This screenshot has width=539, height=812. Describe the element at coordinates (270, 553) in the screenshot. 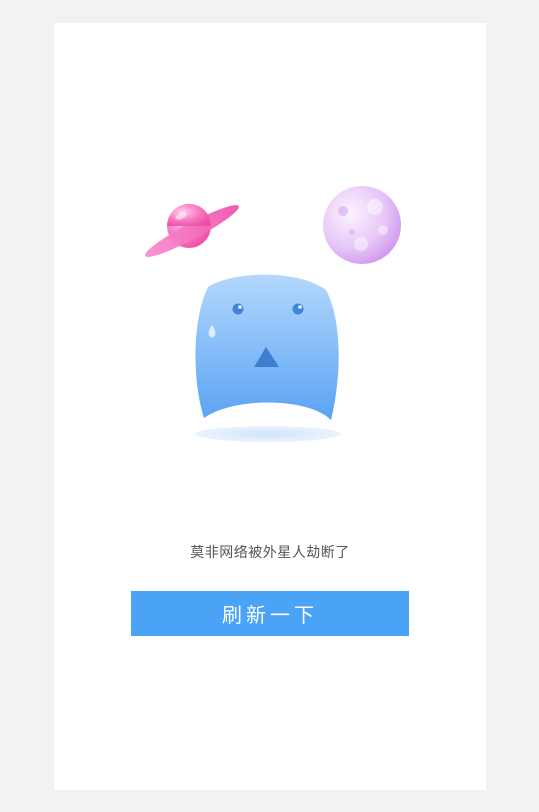

I see `error-message: 莫非网络被外星人劫断了` at that location.